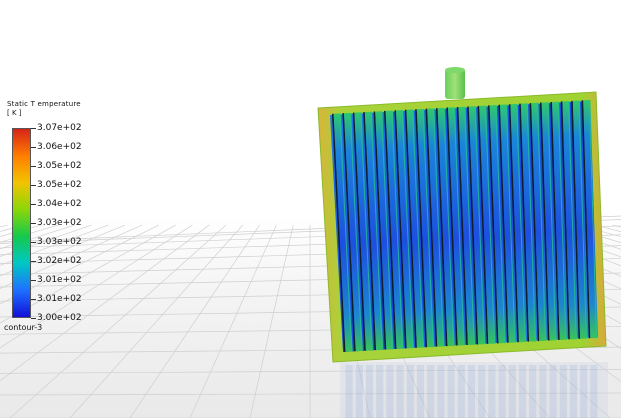  Describe the element at coordinates (23, 327) in the screenshot. I see `contour-name: contour-3` at that location.